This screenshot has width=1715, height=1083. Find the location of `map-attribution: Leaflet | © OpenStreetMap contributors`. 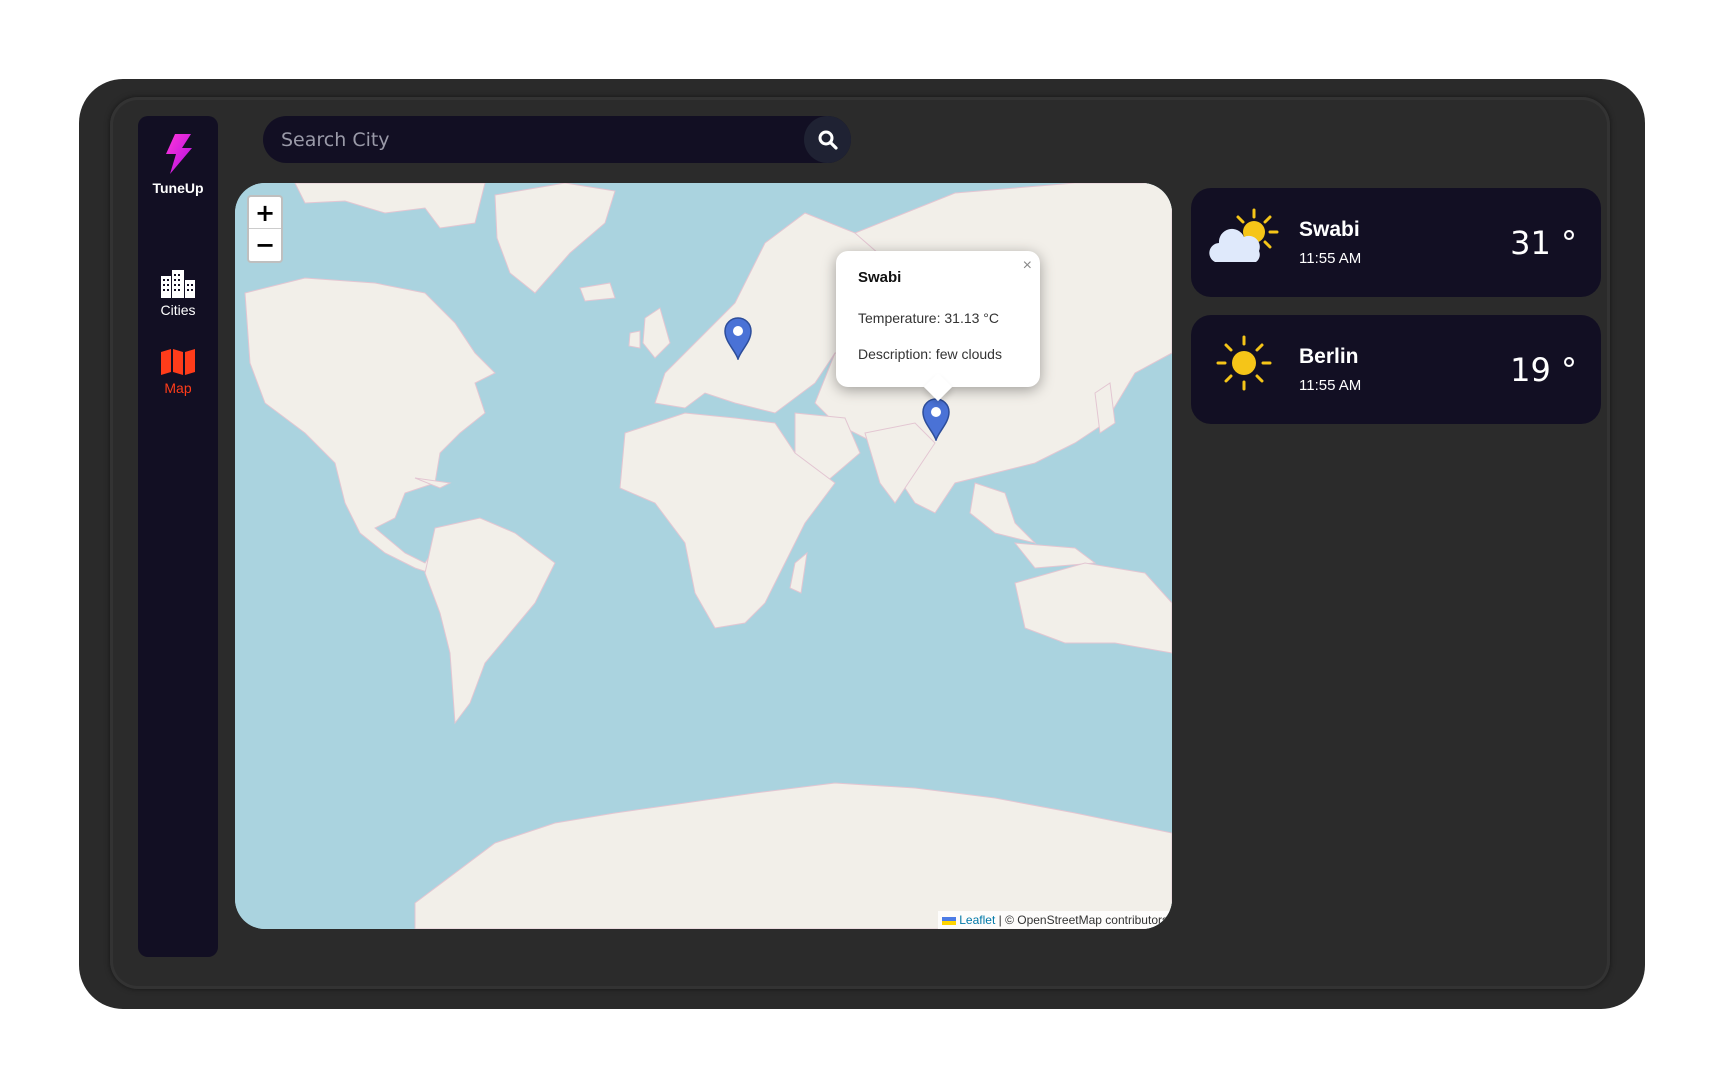

map-attribution: Leaflet | © OpenStreetMap contributors is located at coordinates (1055, 920).